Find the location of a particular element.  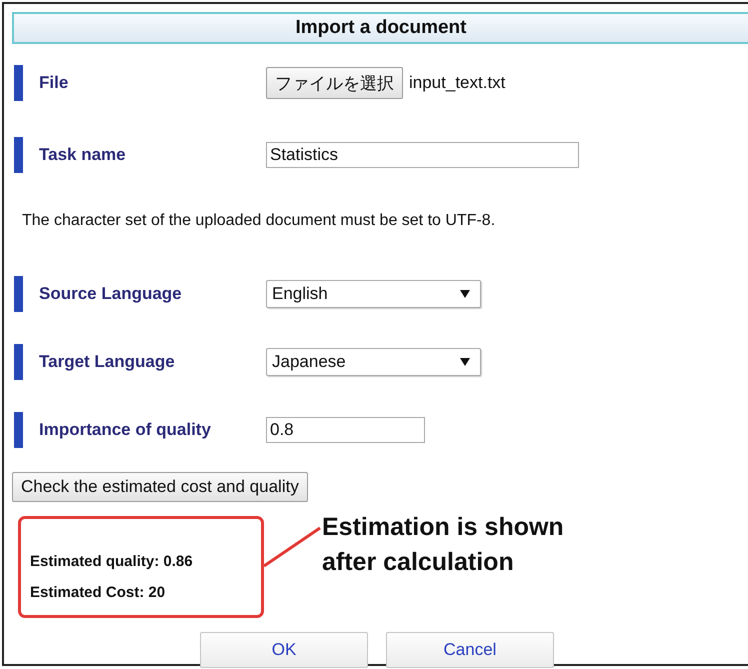

annotation-text: Estimation is shown after calculation is located at coordinates (443, 545).